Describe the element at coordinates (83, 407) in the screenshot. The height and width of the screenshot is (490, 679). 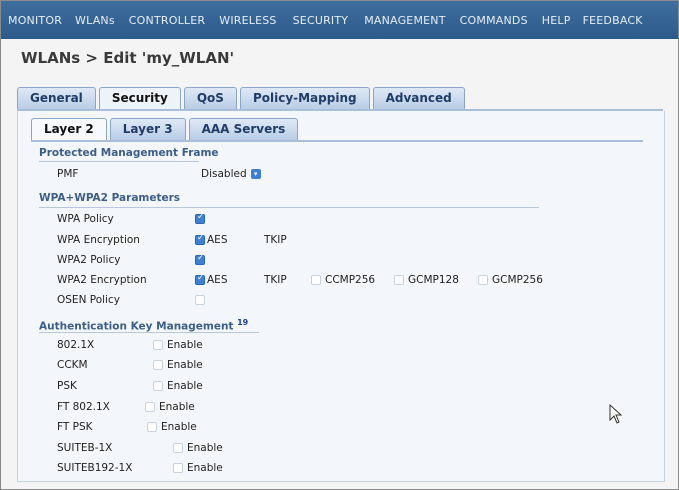
I see `akm-item-label: FT 802.1X` at that location.